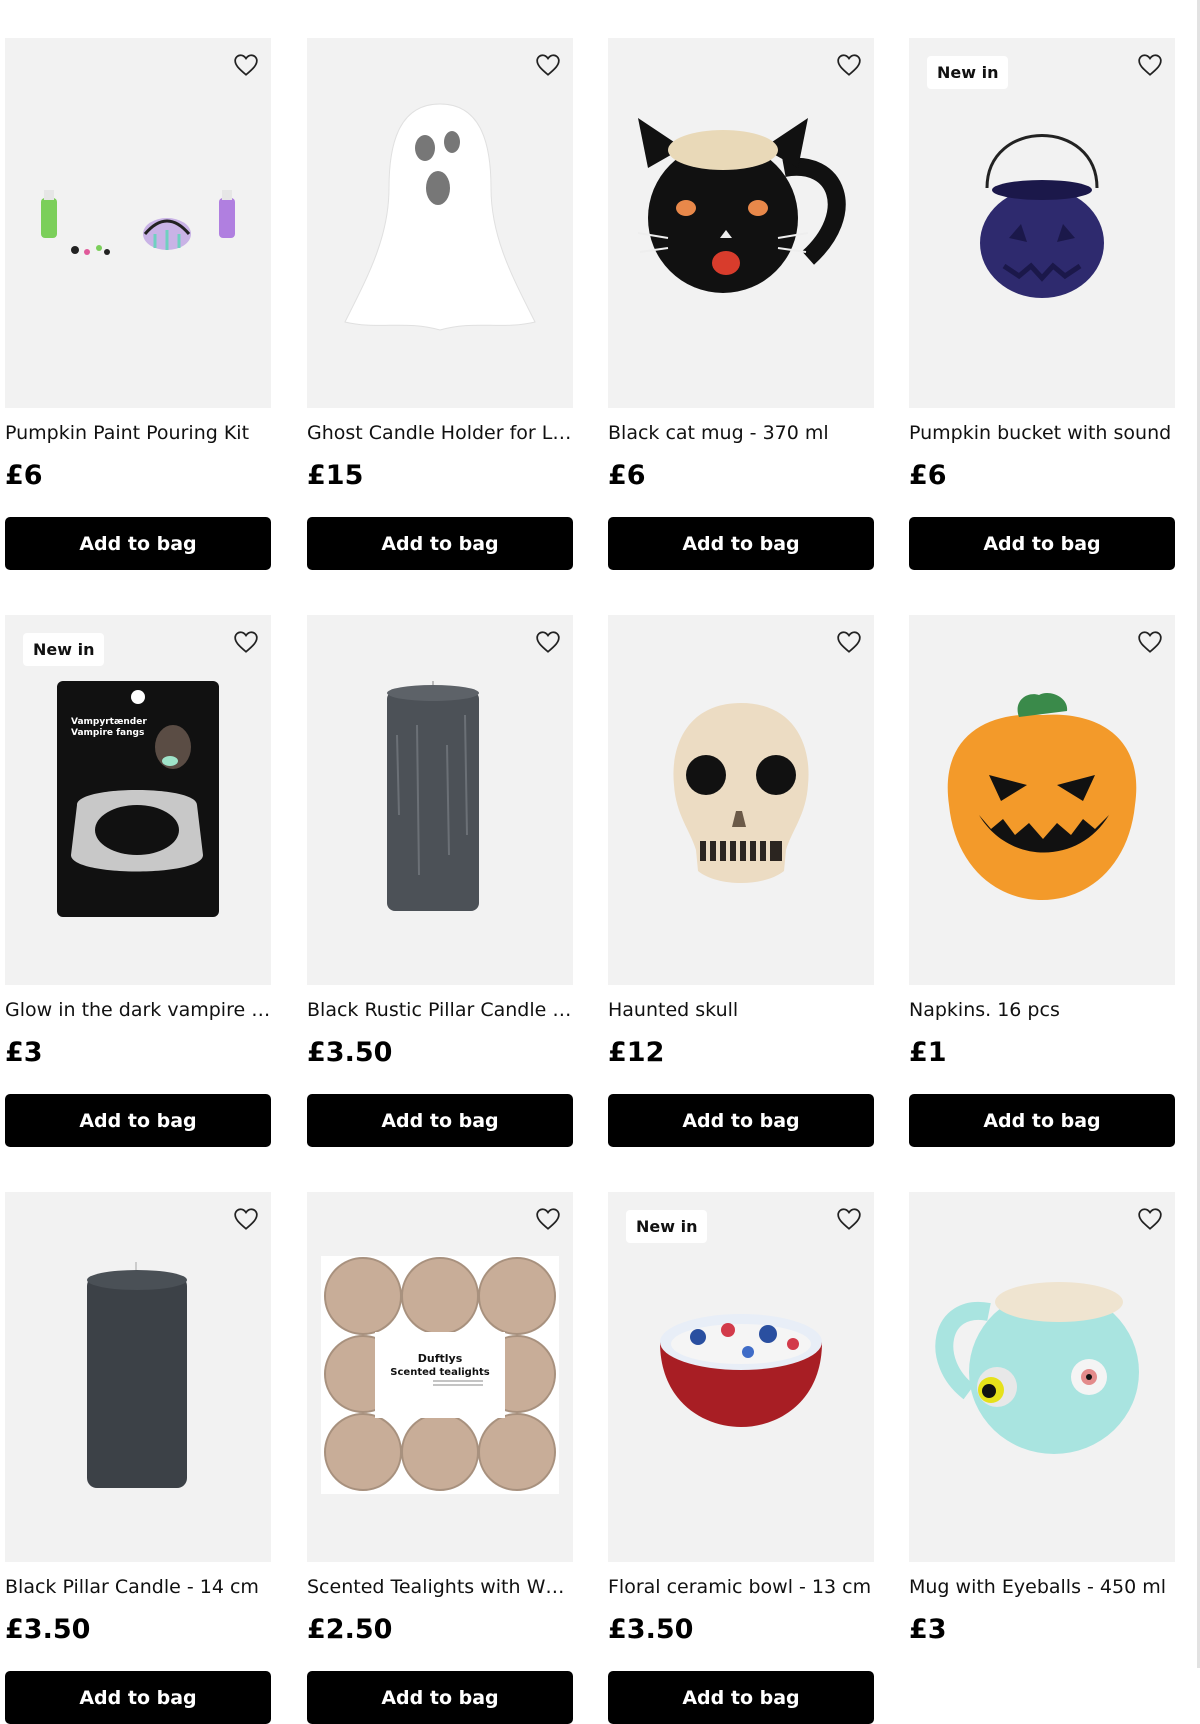 The width and height of the screenshot is (1200, 1724). I want to click on paint-kit-image, so click(138, 222).